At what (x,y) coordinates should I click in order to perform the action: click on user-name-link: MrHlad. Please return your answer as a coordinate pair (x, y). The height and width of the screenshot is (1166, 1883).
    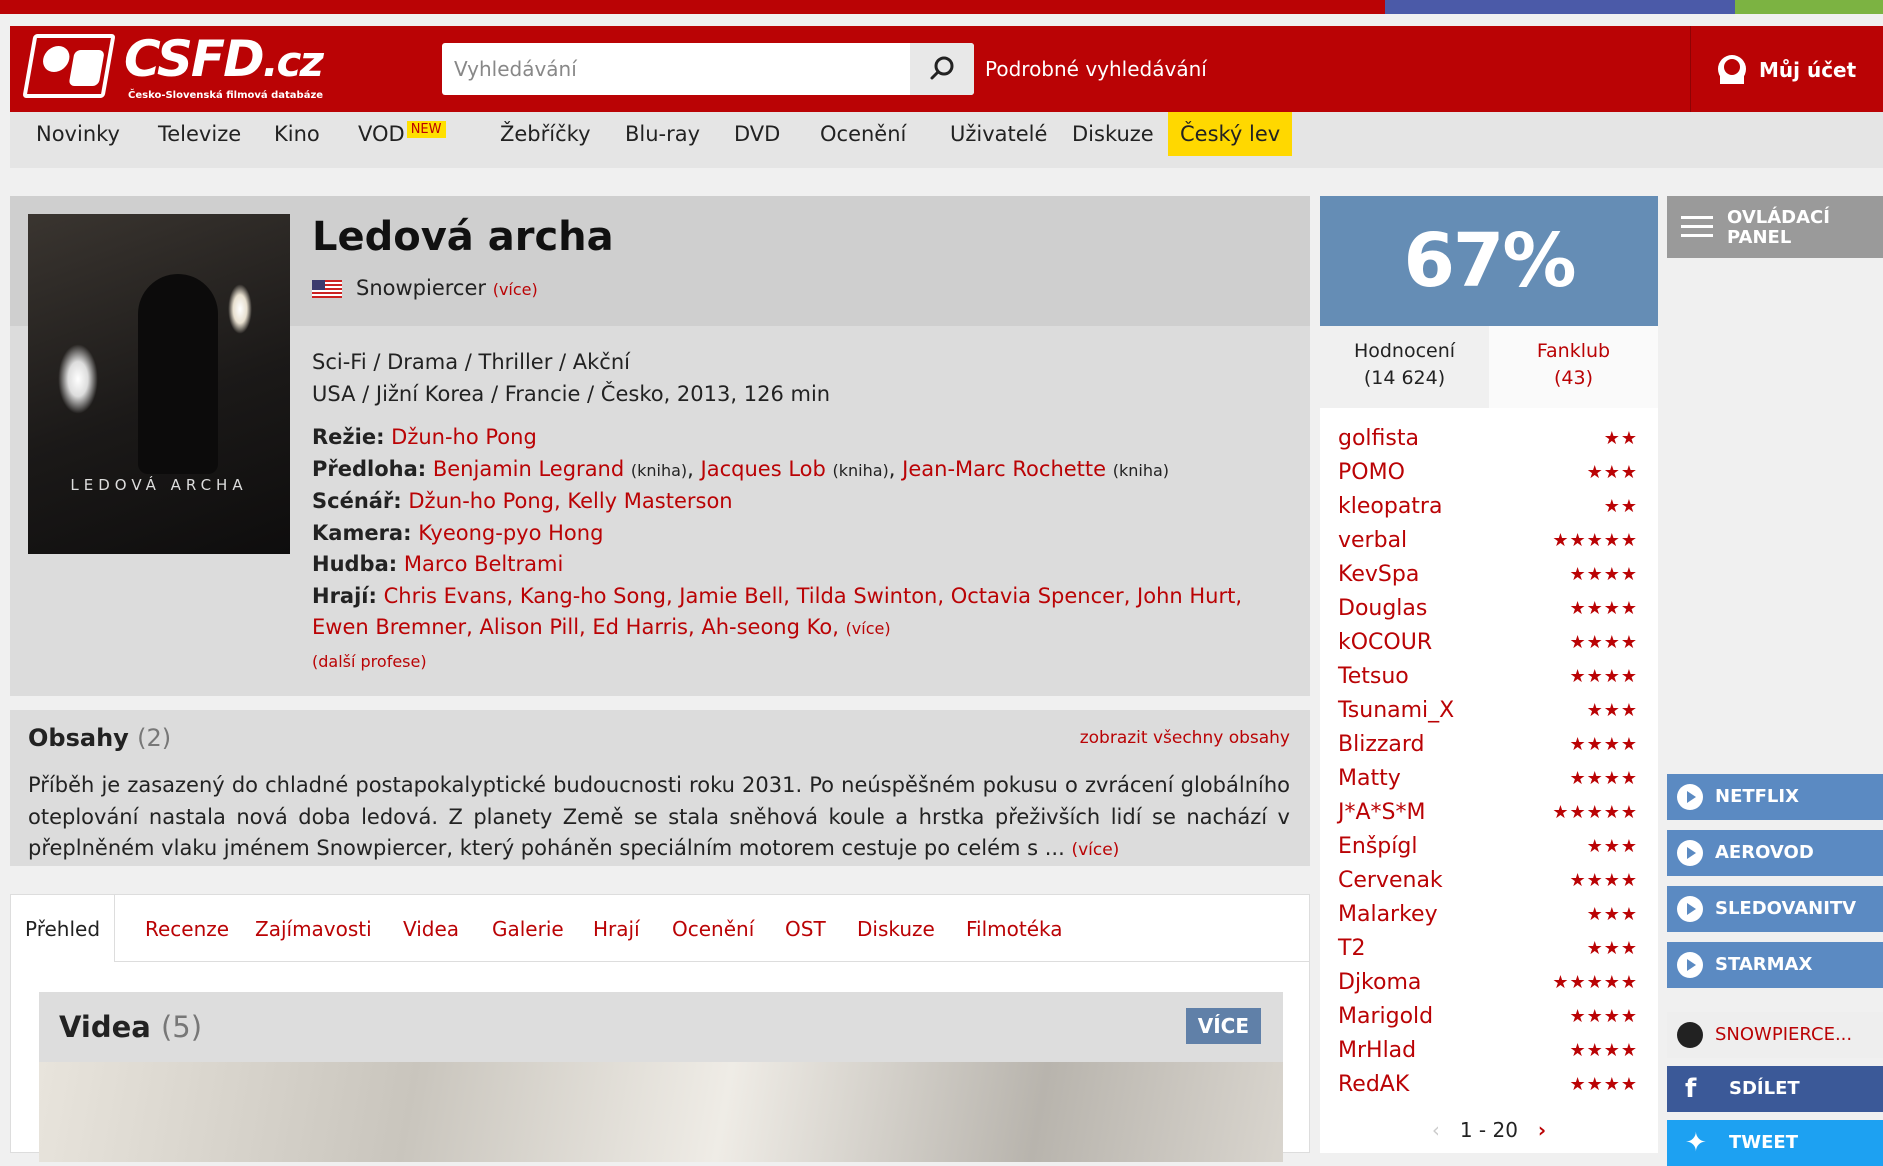
    Looking at the image, I should click on (1377, 1050).